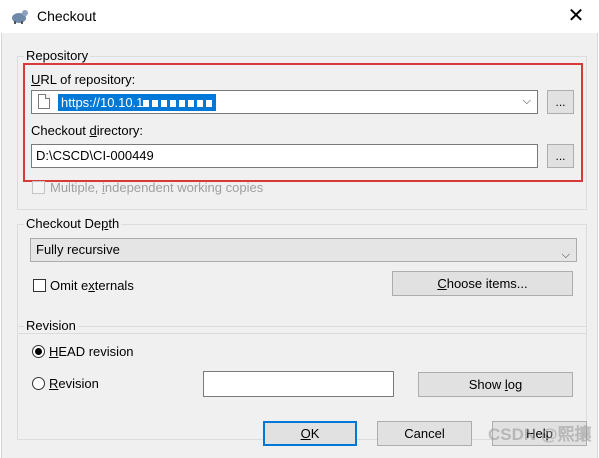 Image resolution: width=599 pixels, height=458 pixels. What do you see at coordinates (74, 383) in the screenshot?
I see `revision-label: Revision` at bounding box center [74, 383].